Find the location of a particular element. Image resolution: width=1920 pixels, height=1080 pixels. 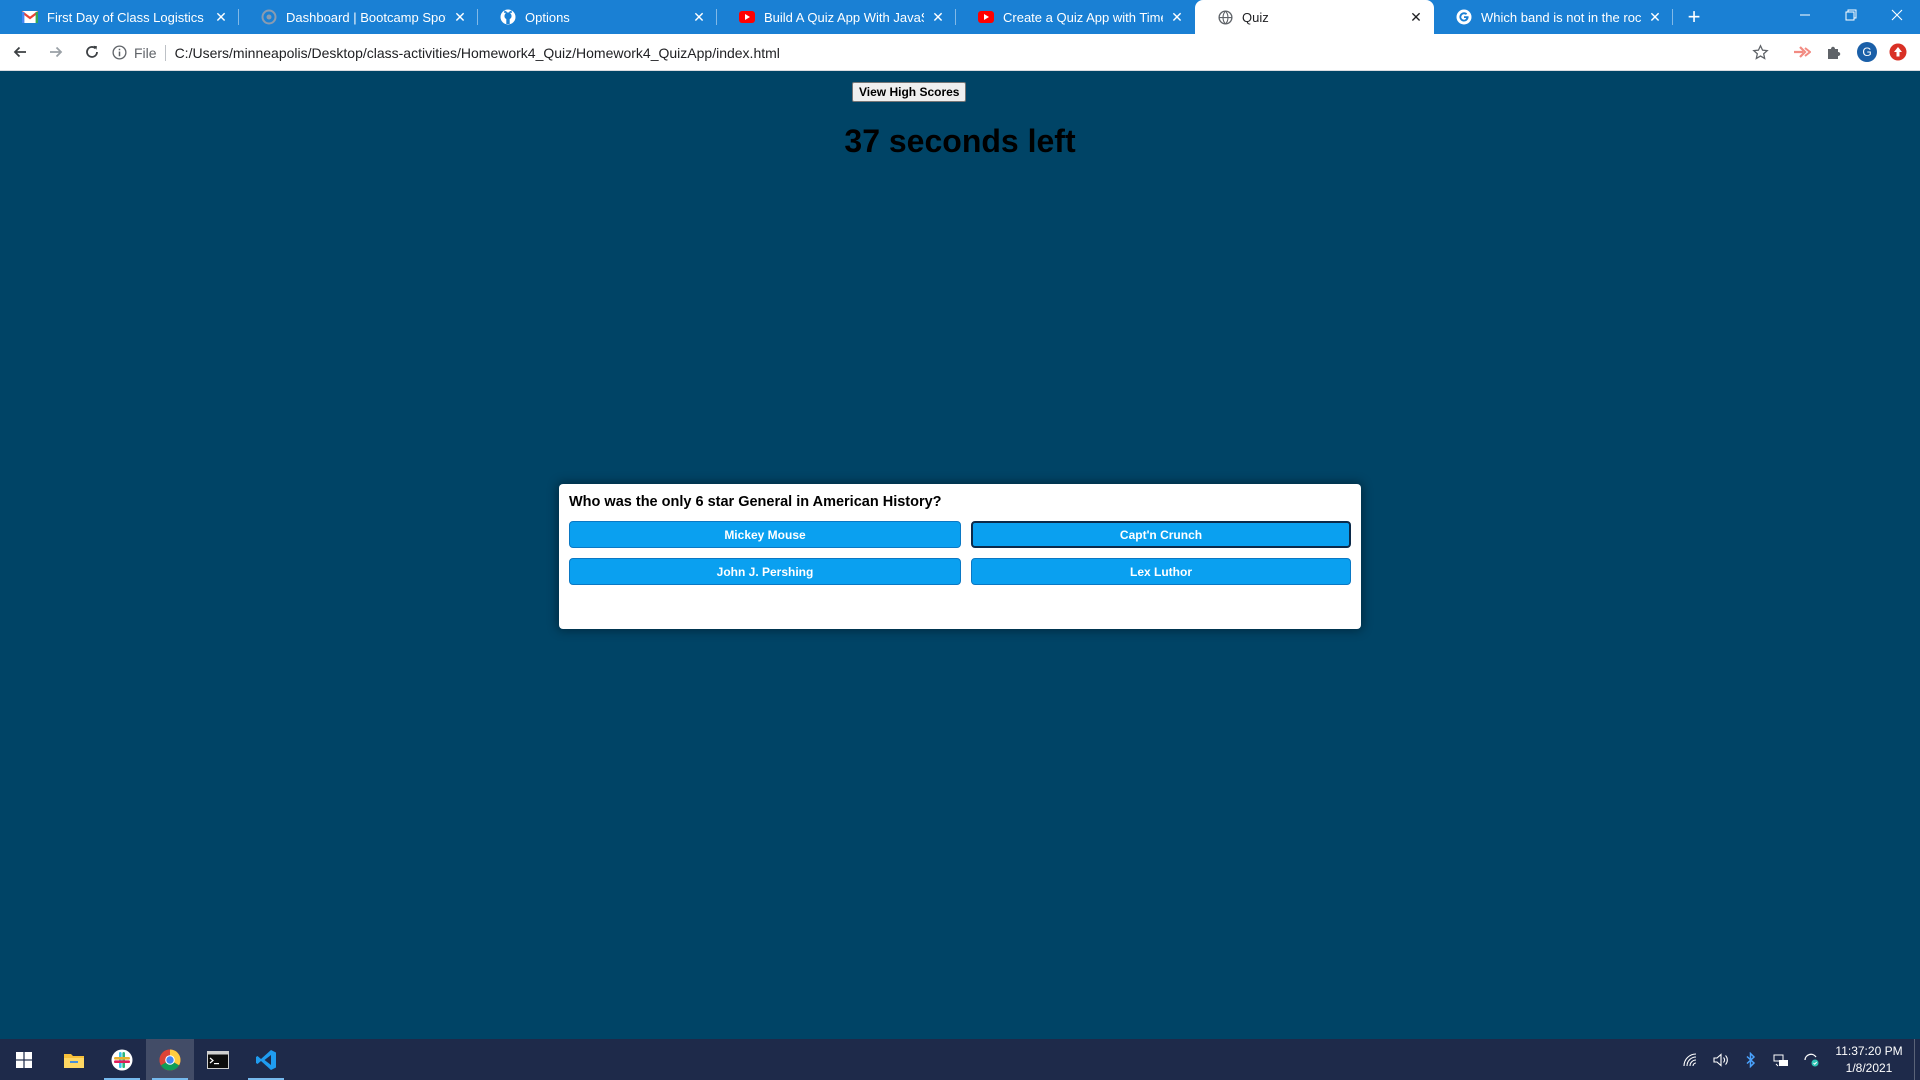

forward-button is located at coordinates (56, 52).